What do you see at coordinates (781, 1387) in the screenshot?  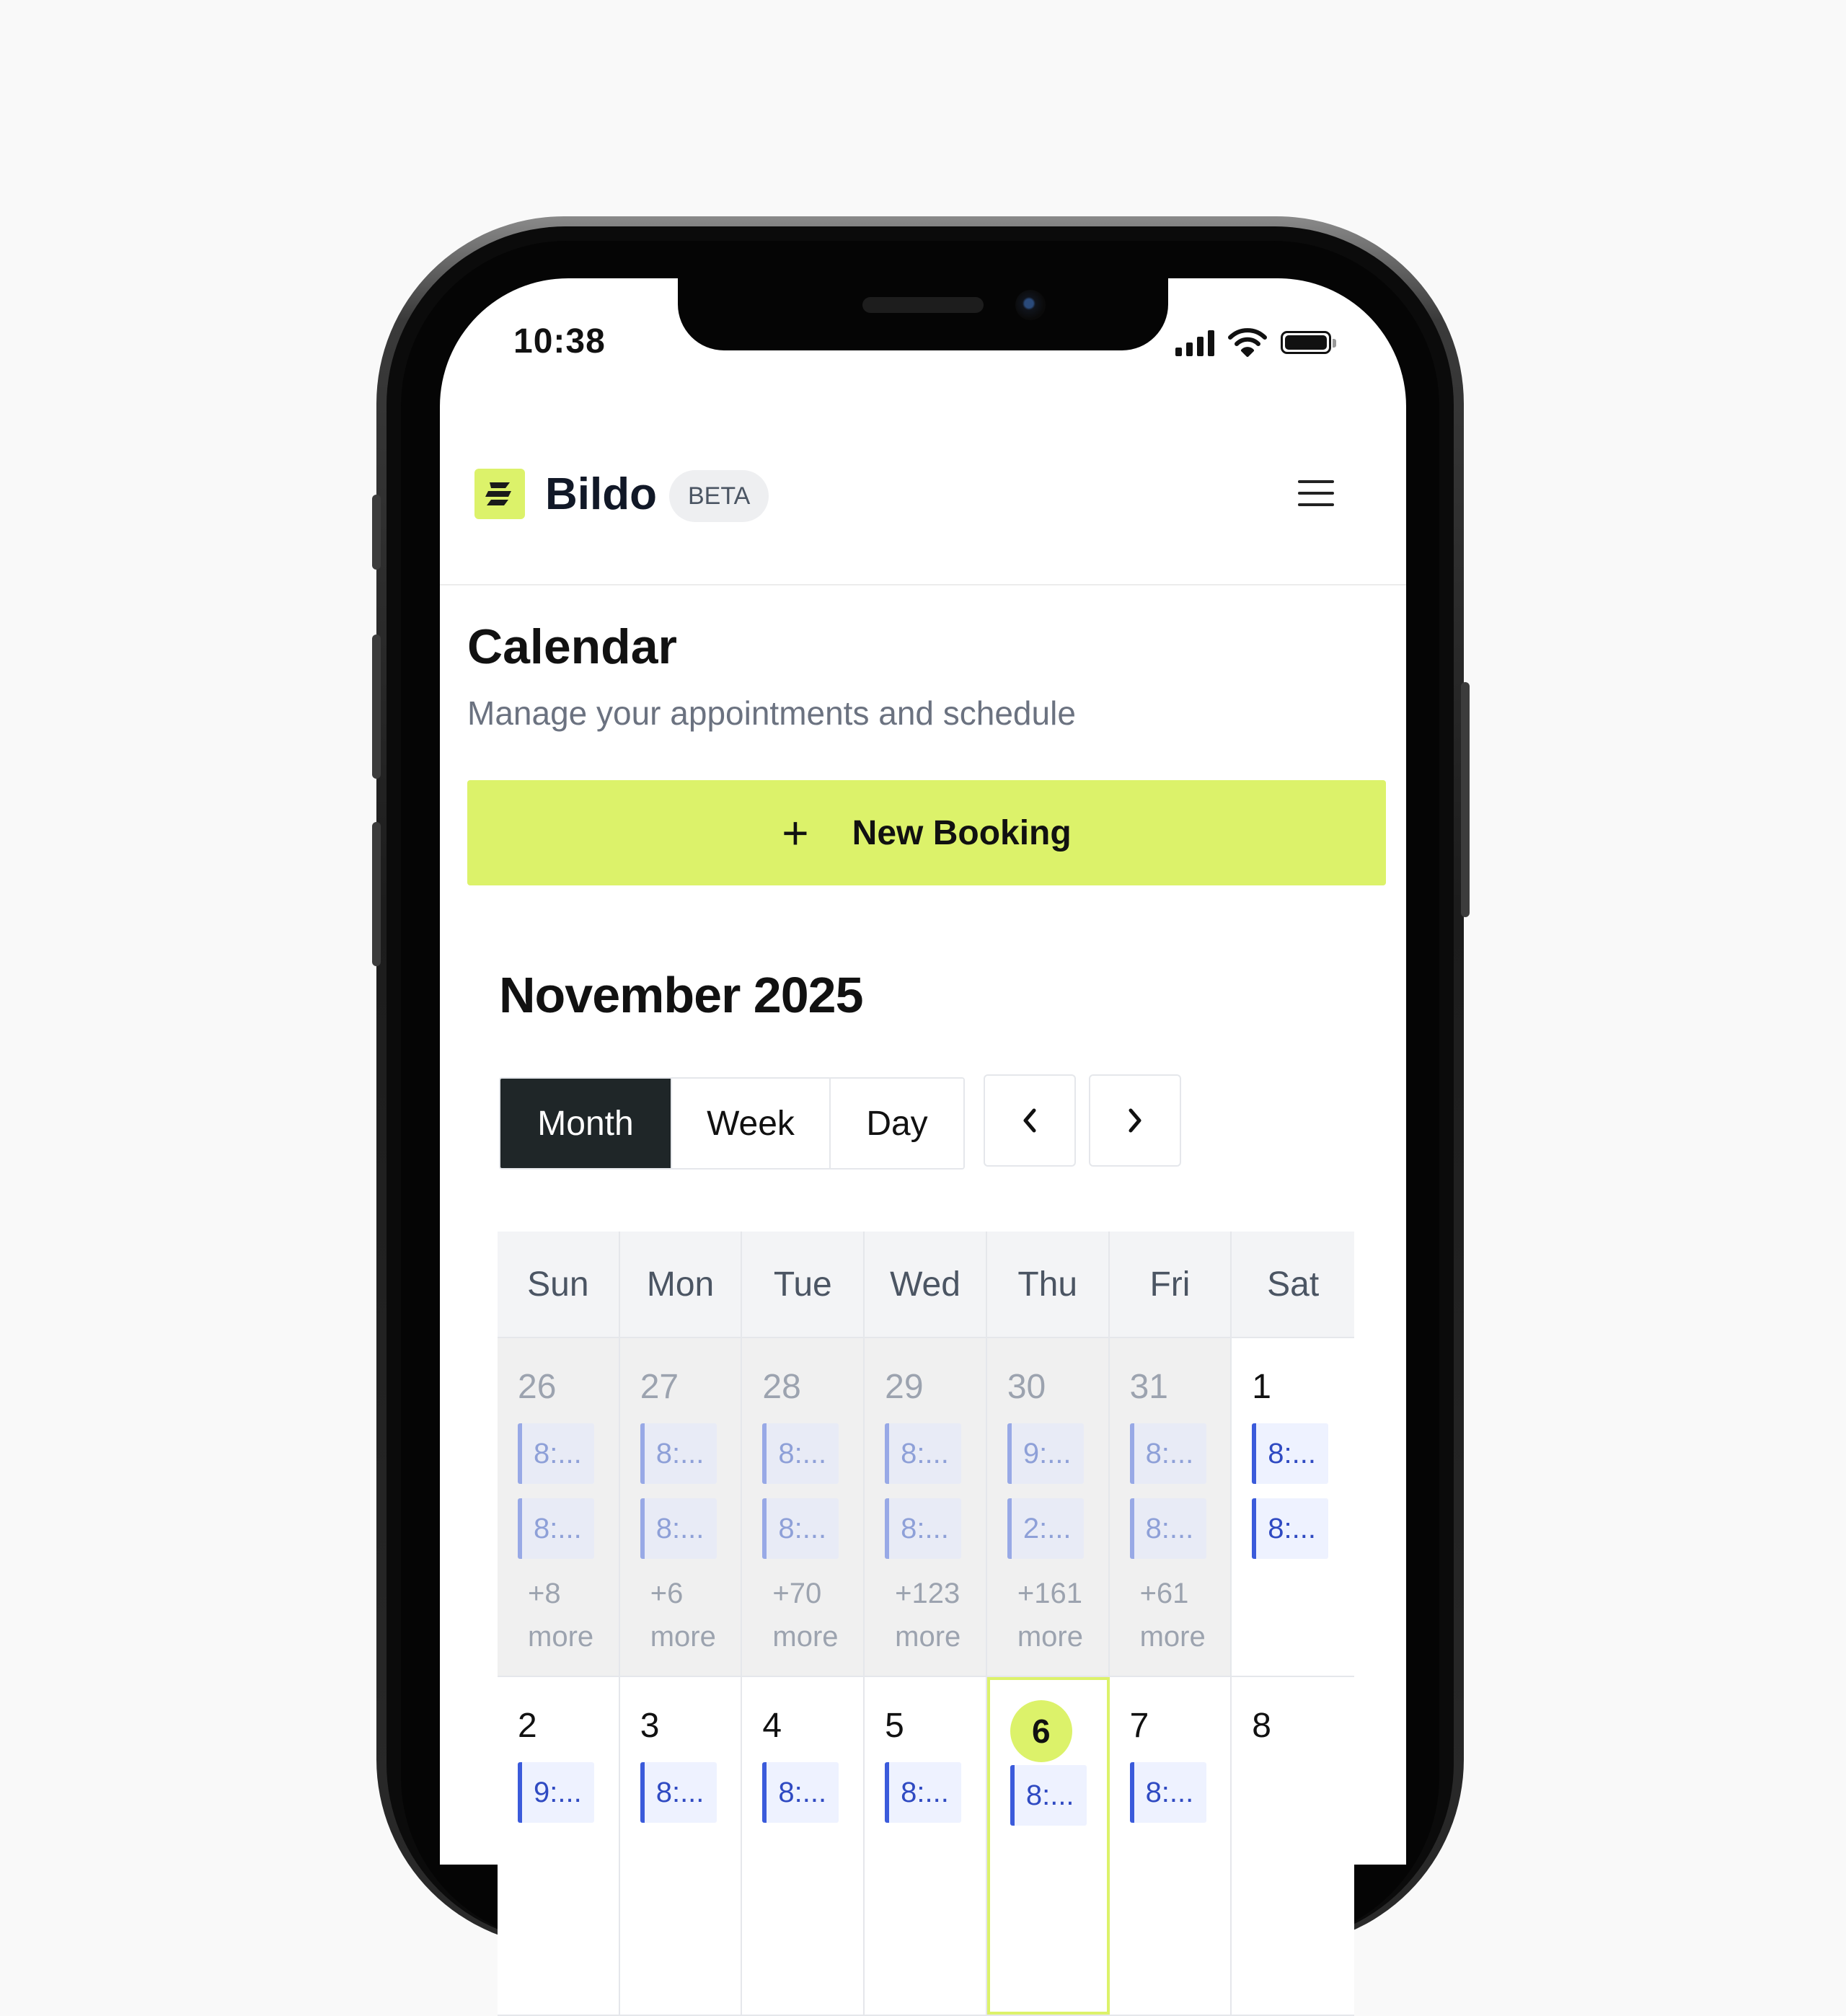 I see `day-number: 28` at bounding box center [781, 1387].